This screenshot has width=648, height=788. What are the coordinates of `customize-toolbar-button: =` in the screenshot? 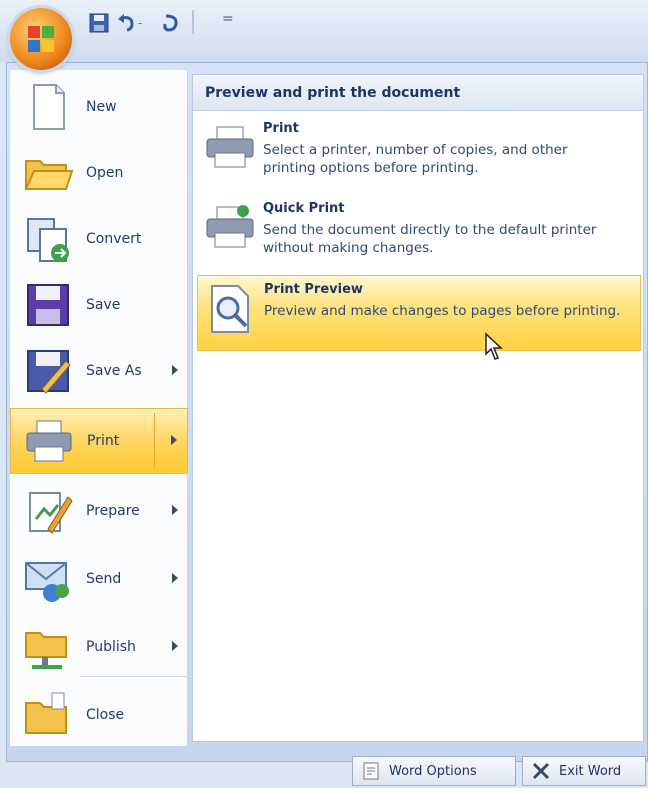 It's located at (228, 22).